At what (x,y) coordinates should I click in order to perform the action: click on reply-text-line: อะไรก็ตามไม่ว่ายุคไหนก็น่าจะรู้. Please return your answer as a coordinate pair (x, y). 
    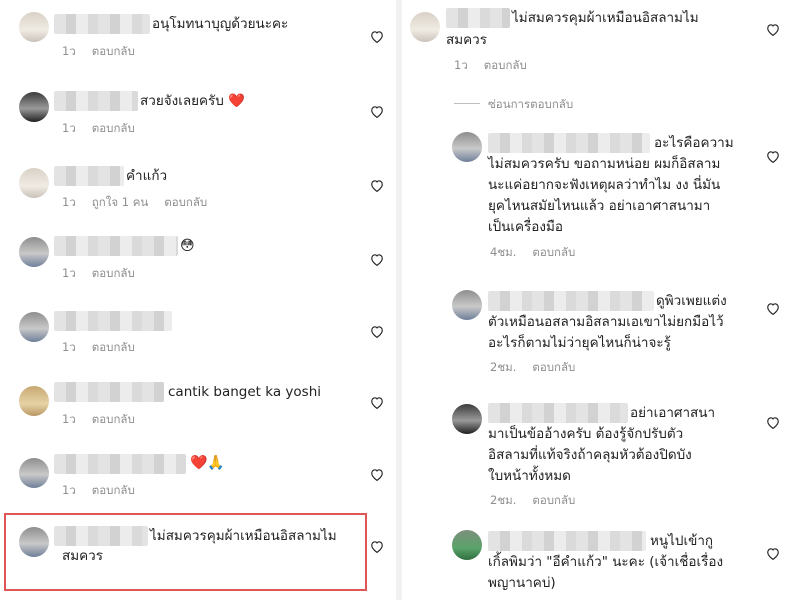
    Looking at the image, I should click on (579, 343).